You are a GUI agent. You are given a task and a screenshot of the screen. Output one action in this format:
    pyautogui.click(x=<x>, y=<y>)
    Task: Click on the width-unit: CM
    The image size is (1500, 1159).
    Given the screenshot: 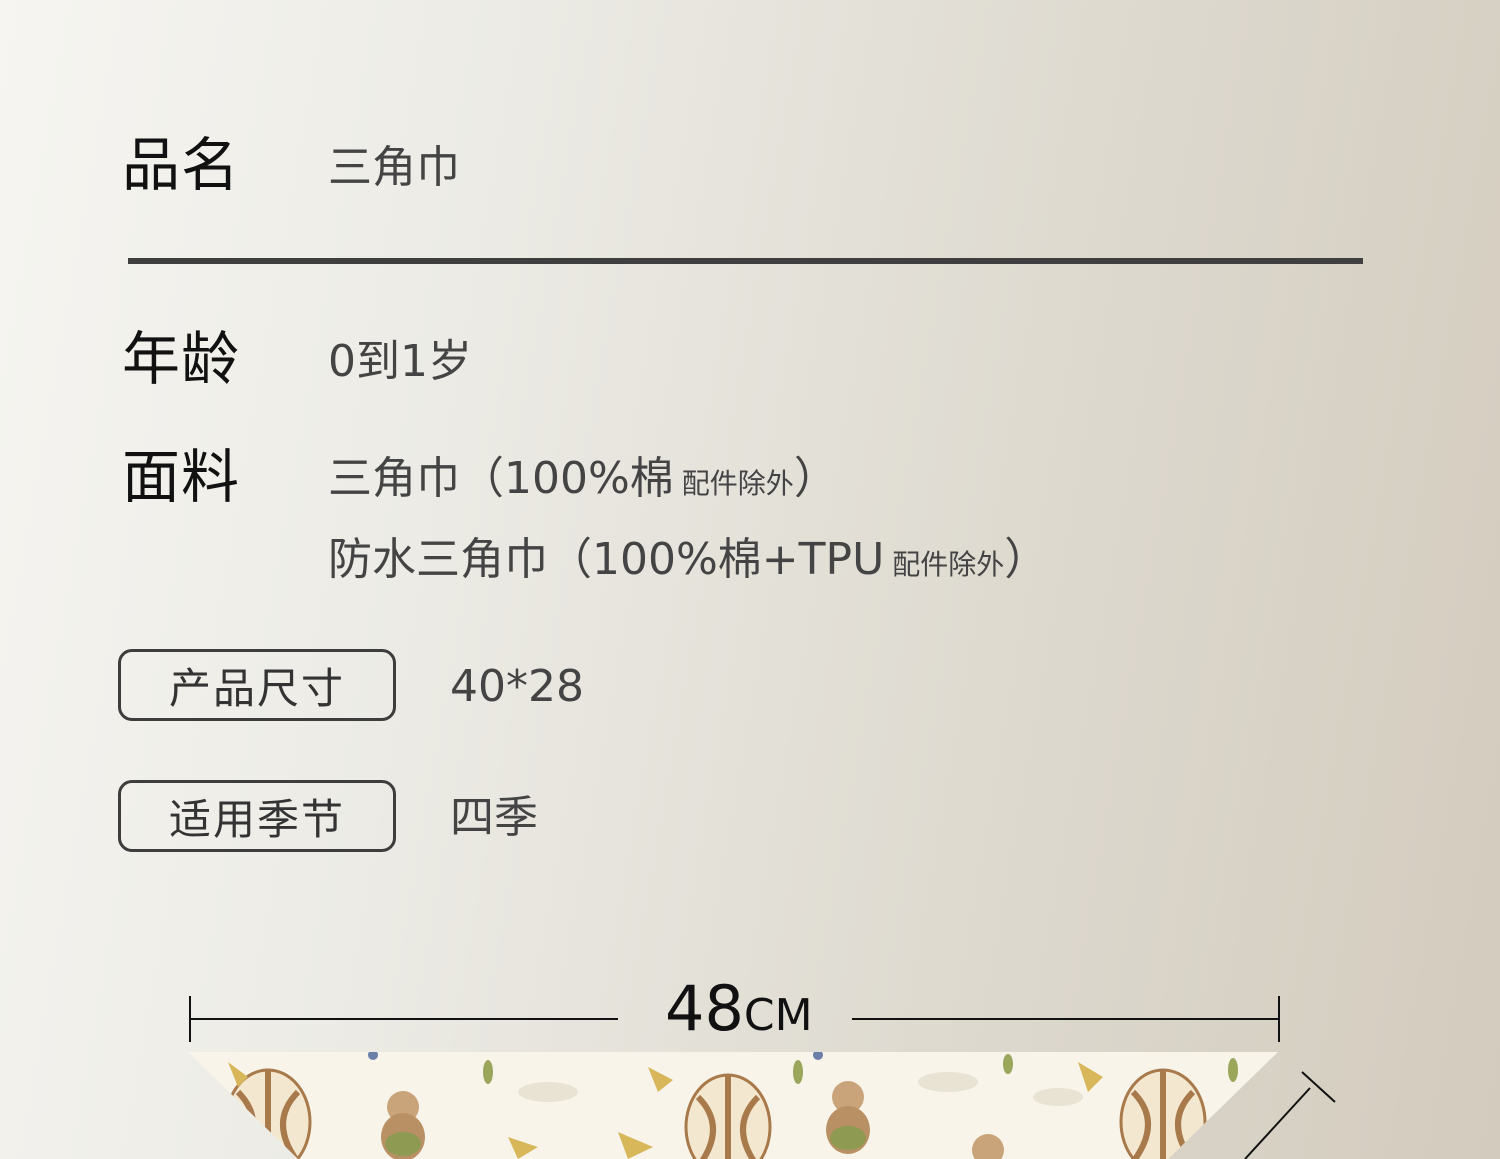 What is the action you would take?
    pyautogui.click(x=778, y=1015)
    